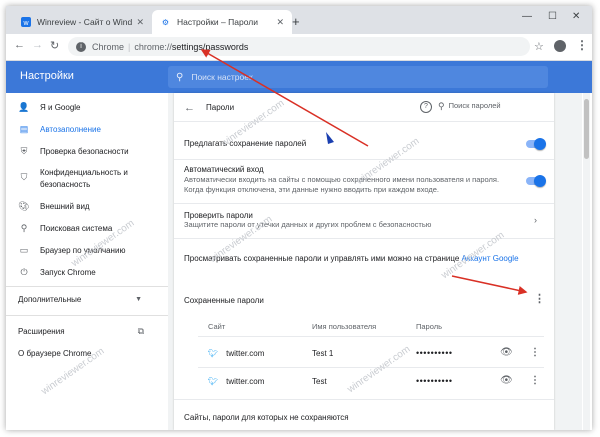 The height and width of the screenshot is (437, 600). Describe the element at coordinates (330, 138) in the screenshot. I see `mouse-cursor-icon` at that location.